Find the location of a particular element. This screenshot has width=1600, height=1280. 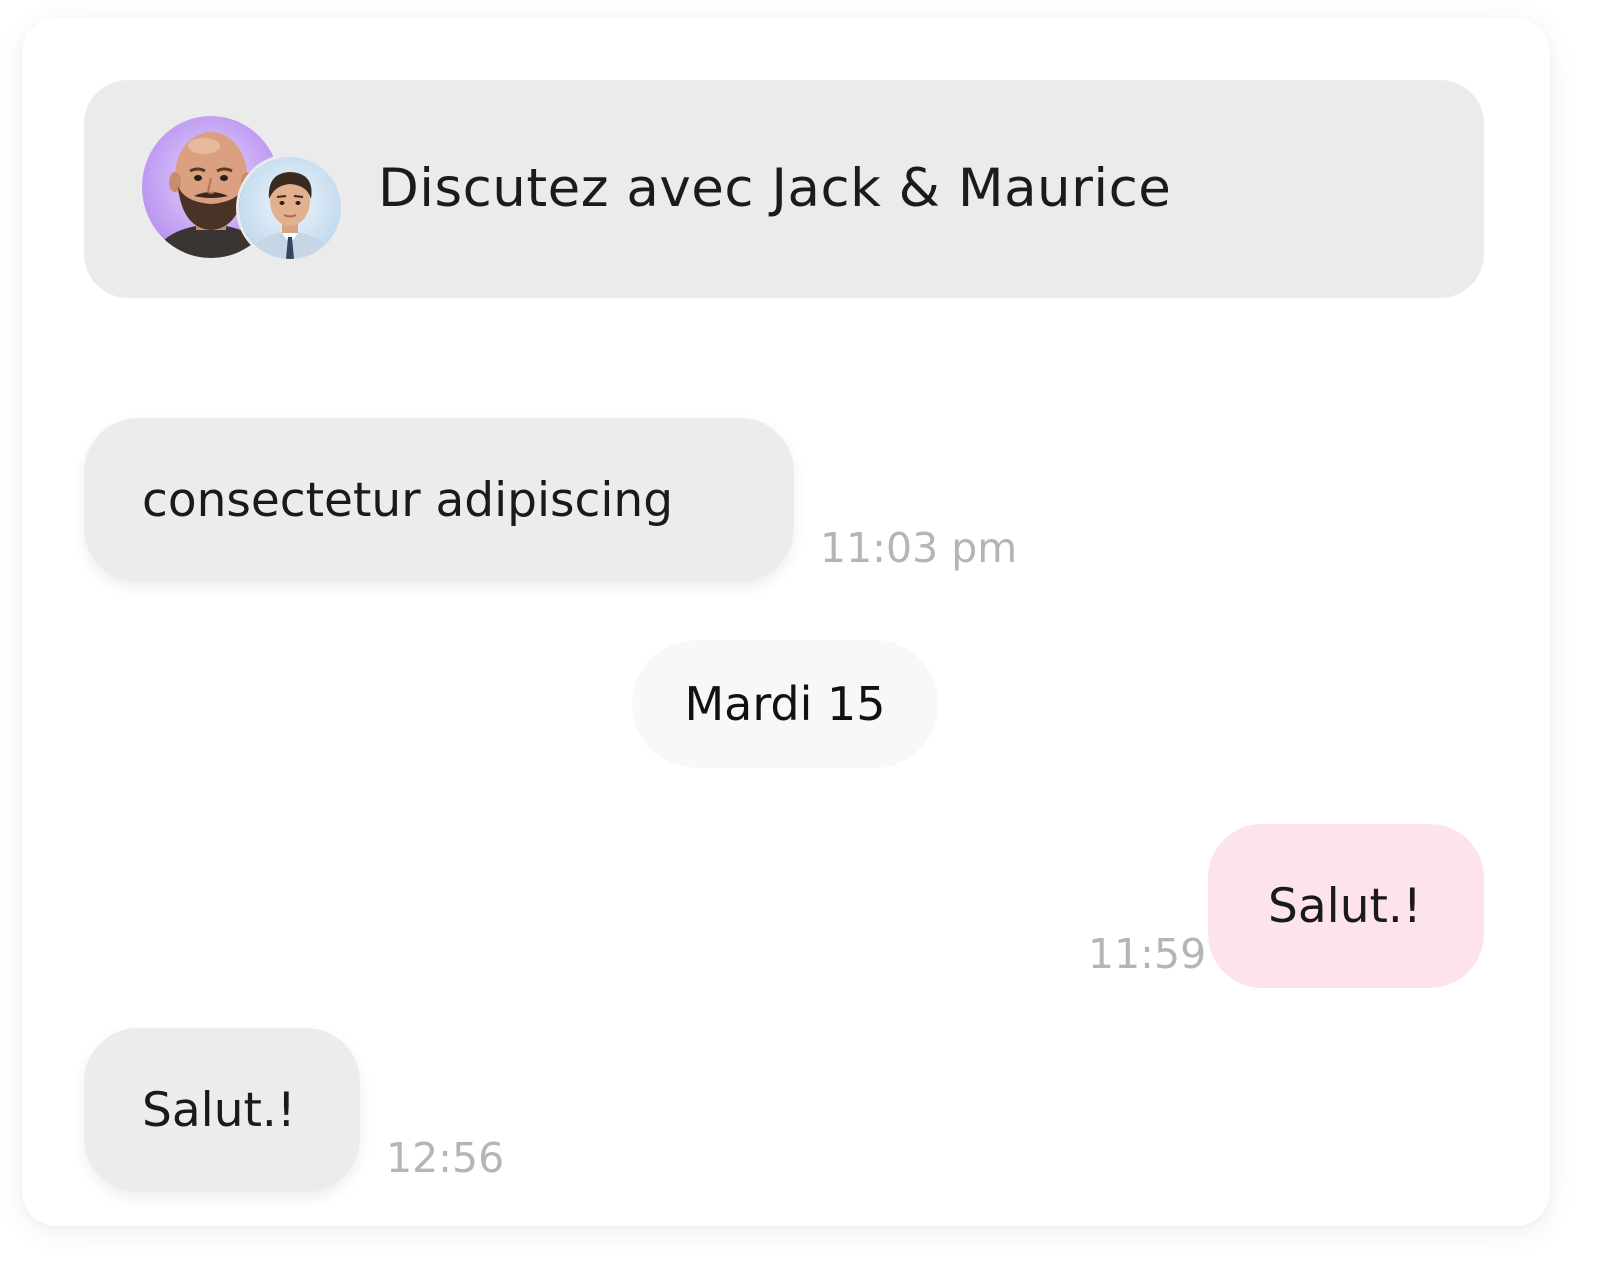

incoming-message-bubble: consectetur adipiscing is located at coordinates (439, 500).